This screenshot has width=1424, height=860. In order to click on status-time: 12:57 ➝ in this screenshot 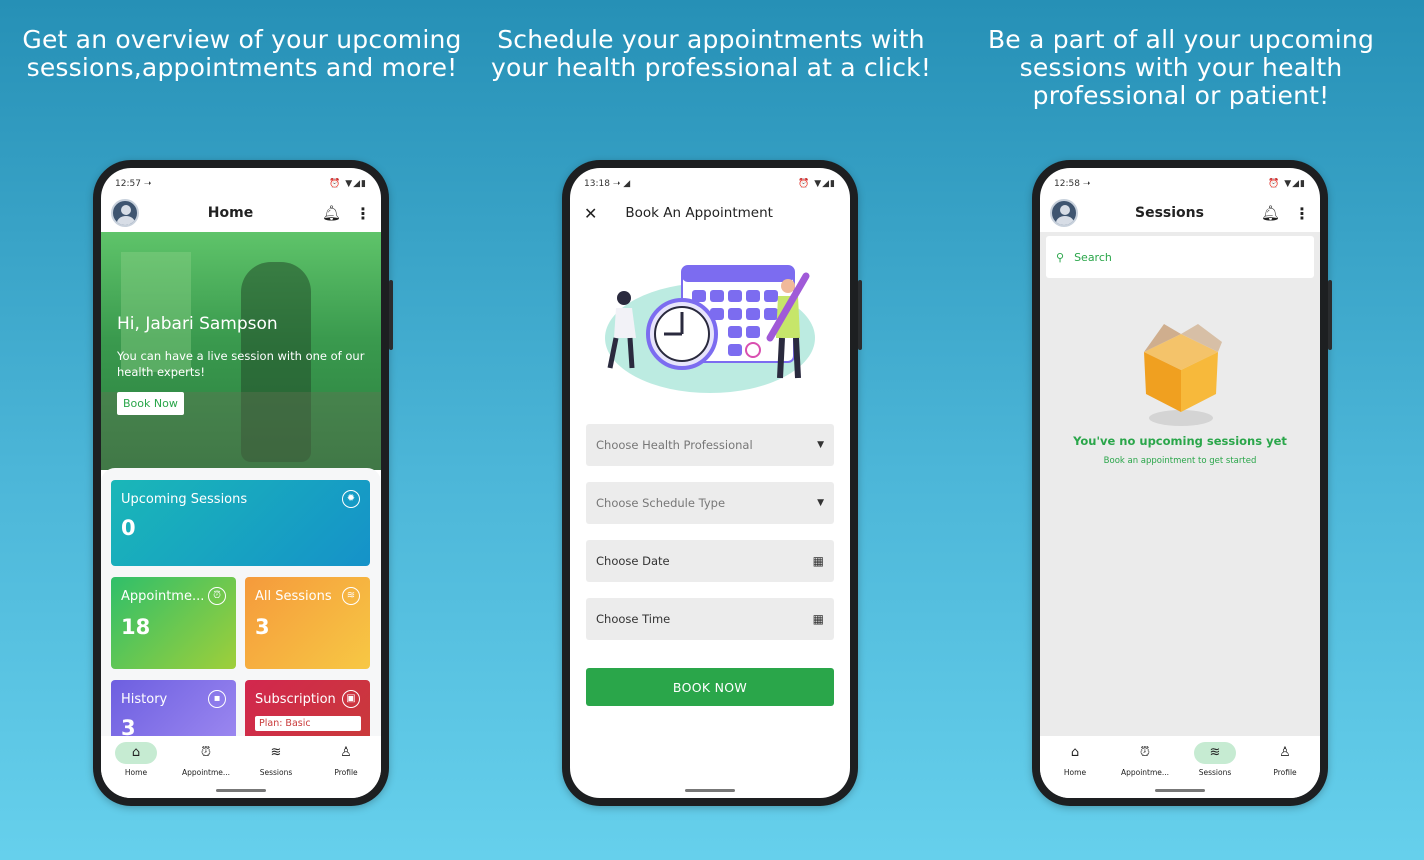, I will do `click(133, 184)`.